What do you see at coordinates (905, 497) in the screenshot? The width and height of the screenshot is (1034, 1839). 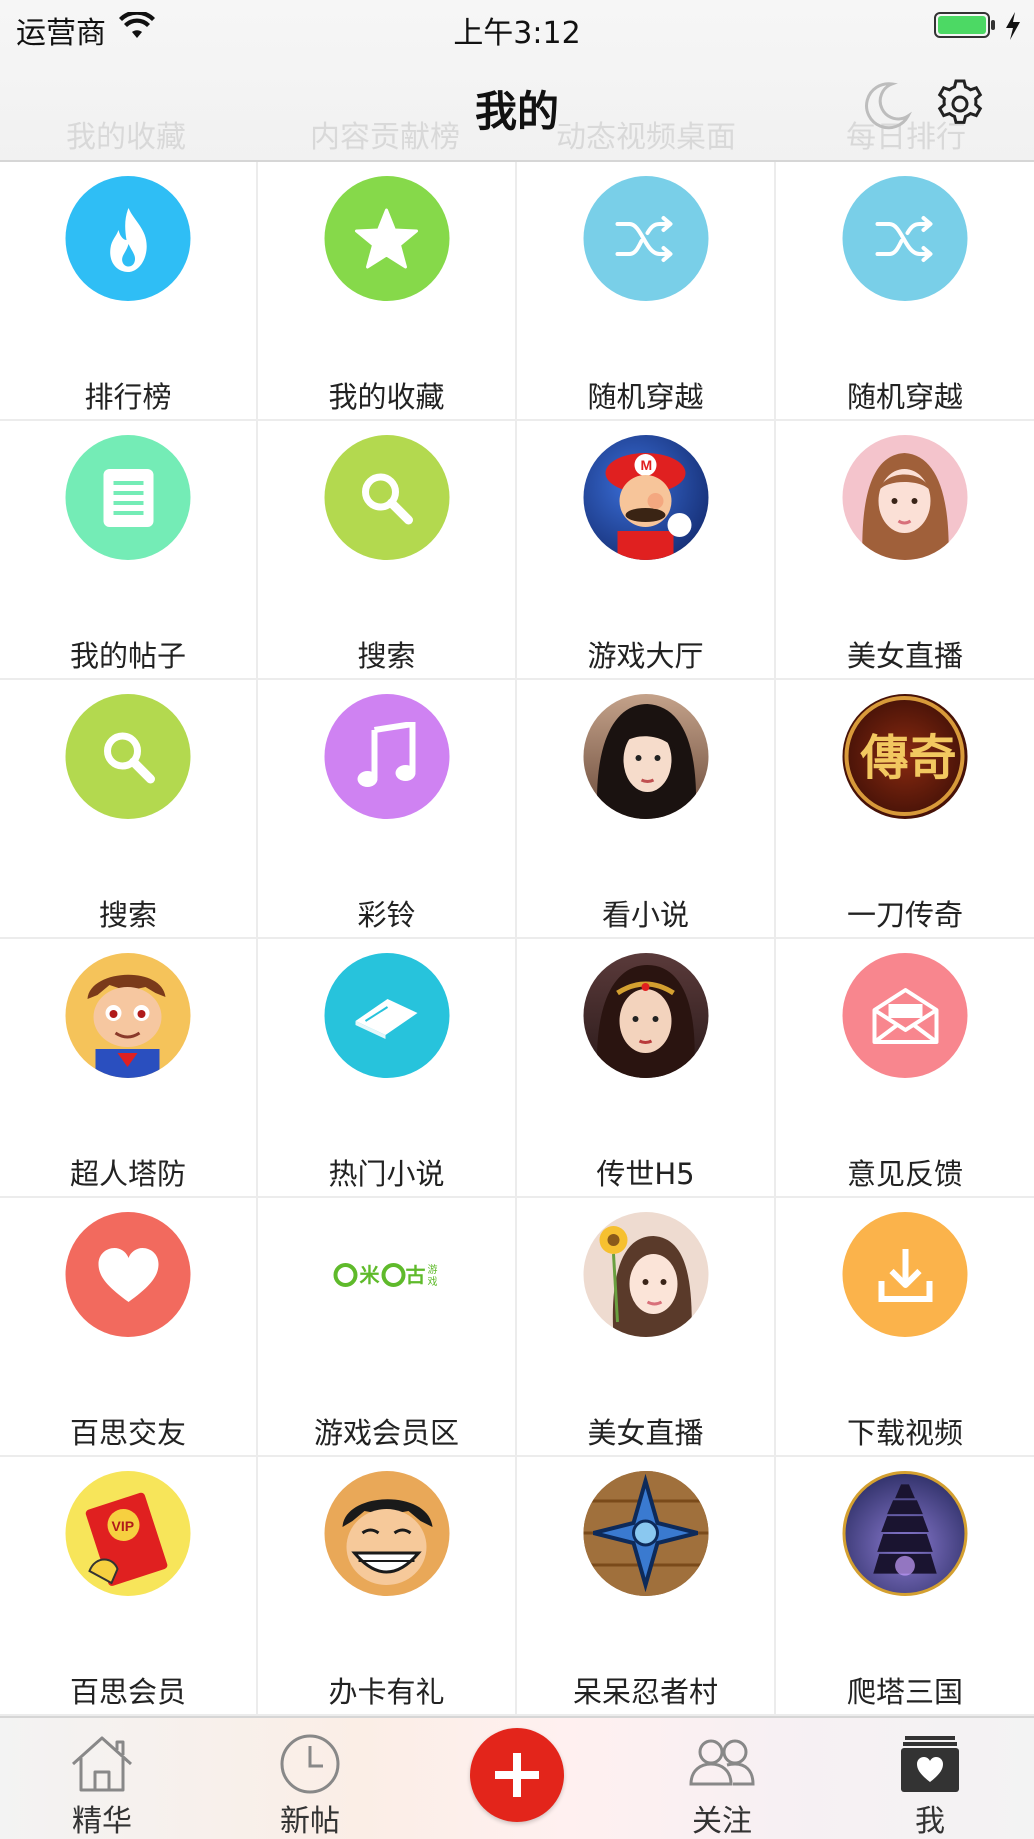 I see `girl-avatar-icon` at bounding box center [905, 497].